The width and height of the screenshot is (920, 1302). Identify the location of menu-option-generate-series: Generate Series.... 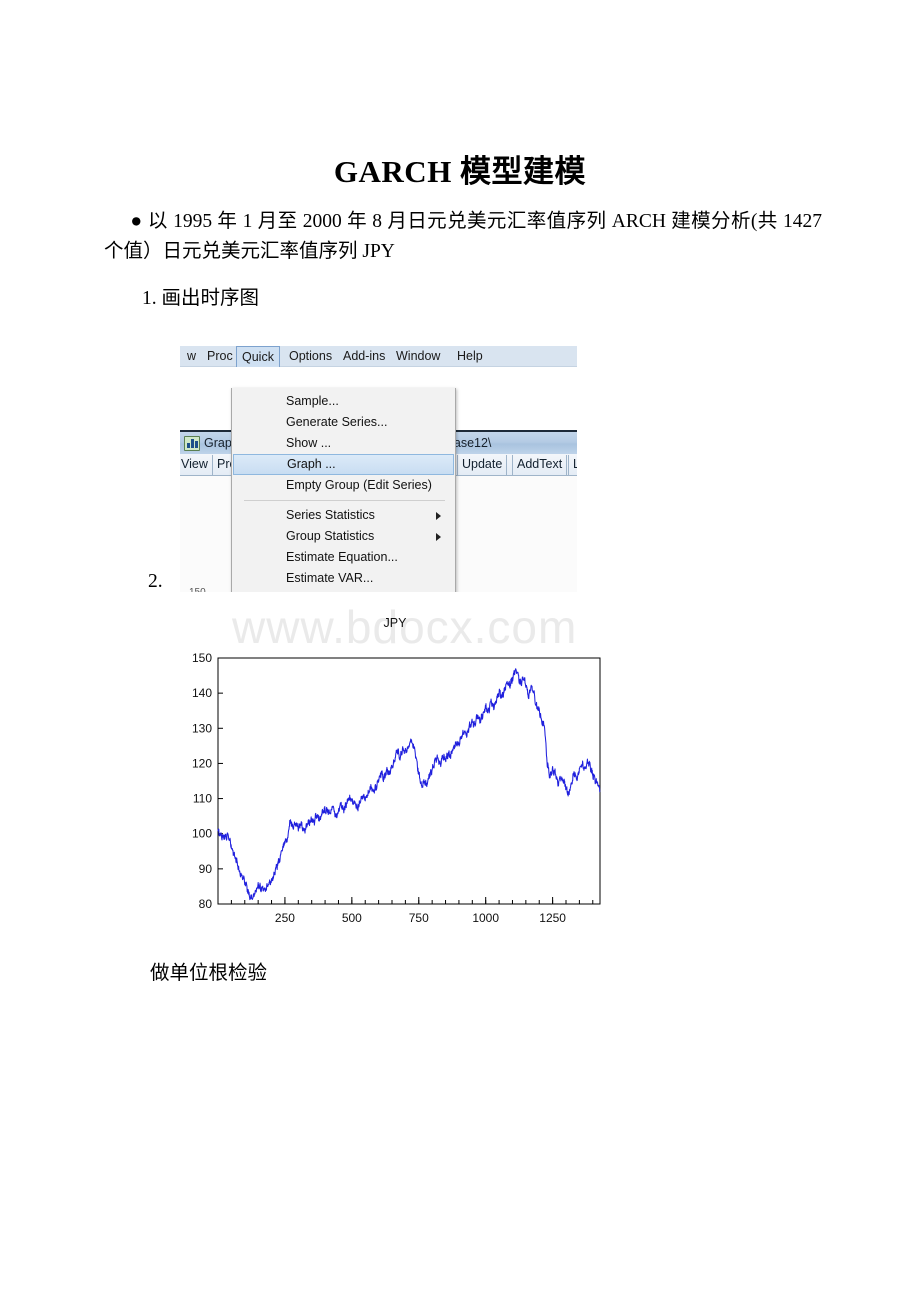
(343, 422).